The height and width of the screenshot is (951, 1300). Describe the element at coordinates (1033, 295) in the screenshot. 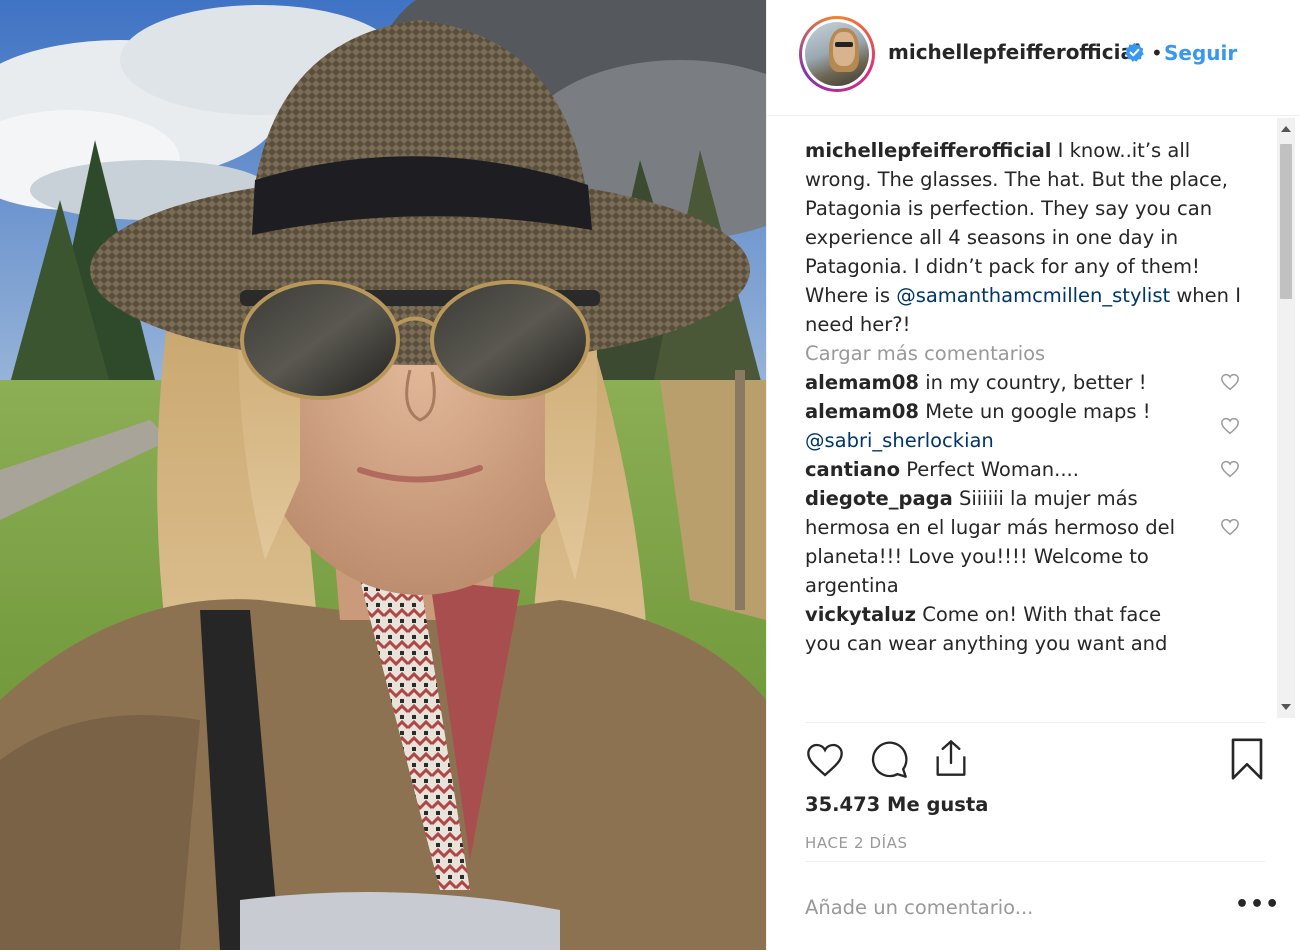

I see `caption-mention: @samanthamcmillen_stylist` at that location.